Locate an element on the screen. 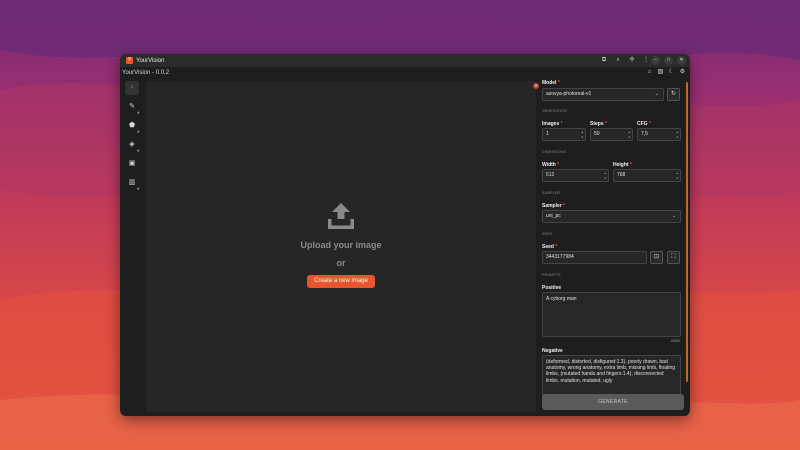 The height and width of the screenshot is (450, 800). delete-tool-button: ▥ ◢ is located at coordinates (132, 183).